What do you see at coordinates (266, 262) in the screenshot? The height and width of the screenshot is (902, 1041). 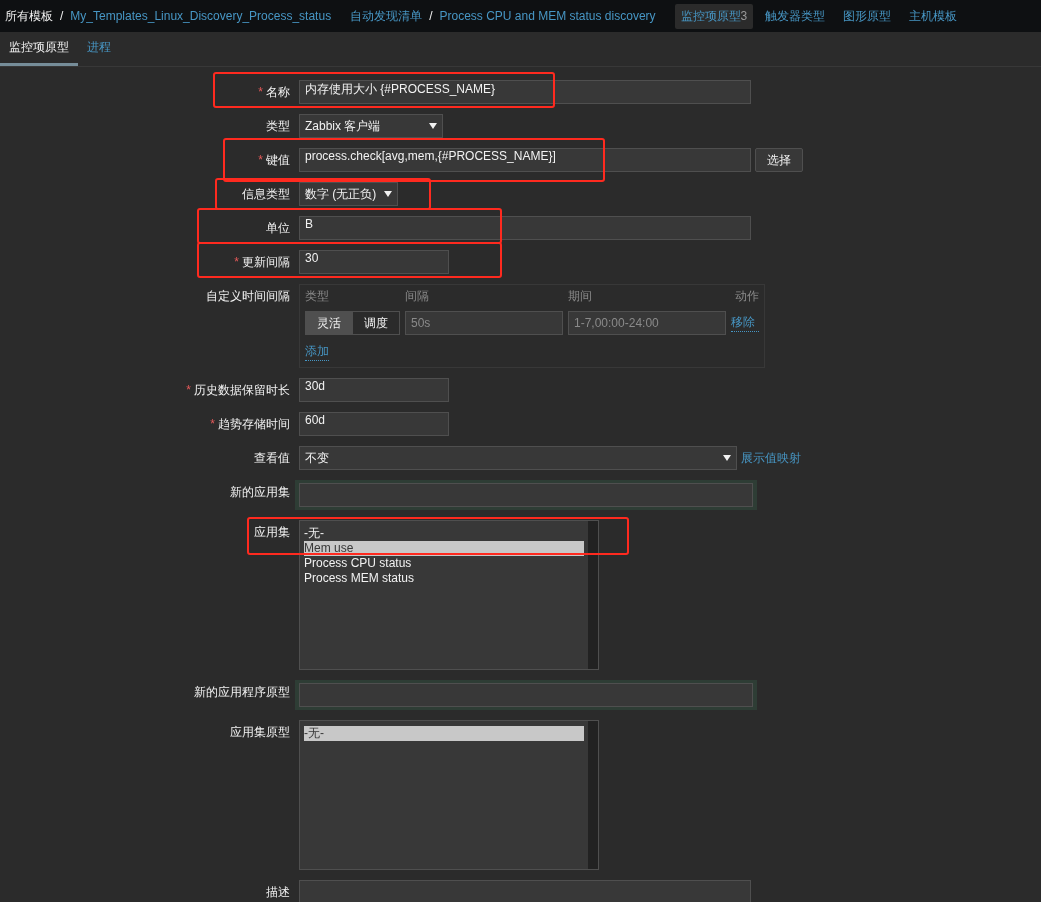 I see `field-label: 更新间隔` at bounding box center [266, 262].